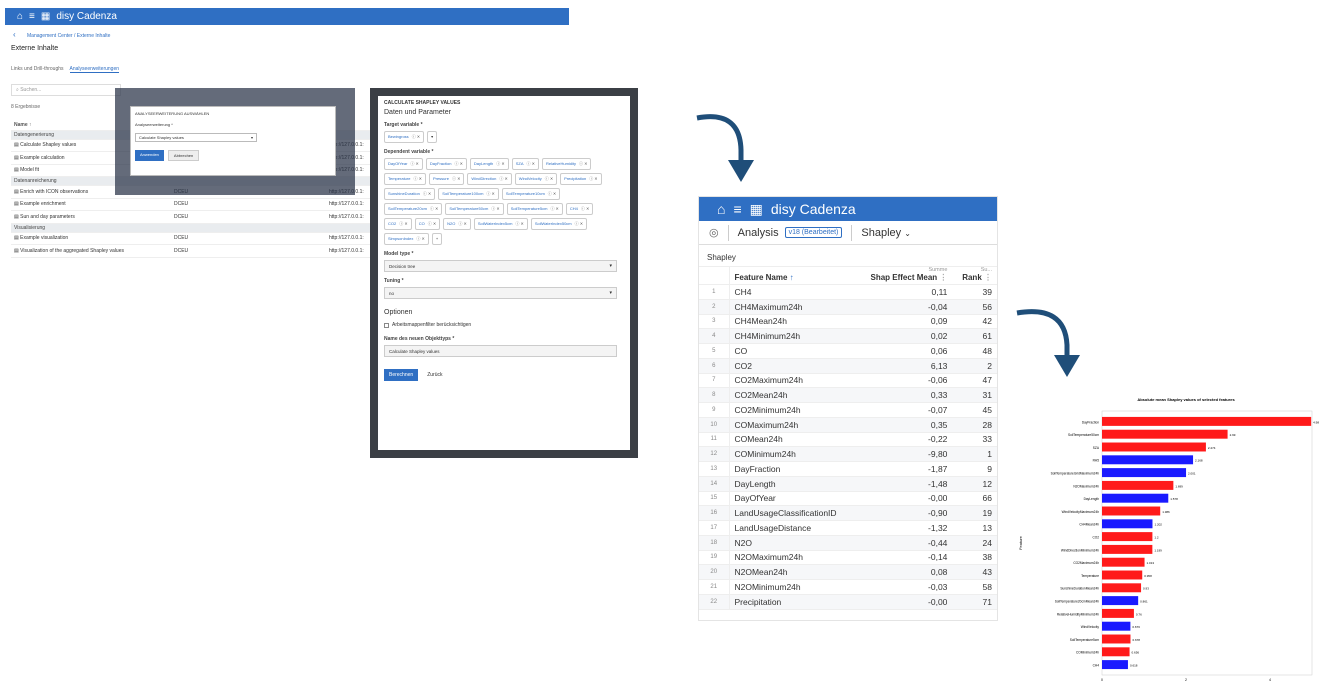 The image size is (1326, 697). I want to click on tab-links: Links und Drill-throughs, so click(37, 69).